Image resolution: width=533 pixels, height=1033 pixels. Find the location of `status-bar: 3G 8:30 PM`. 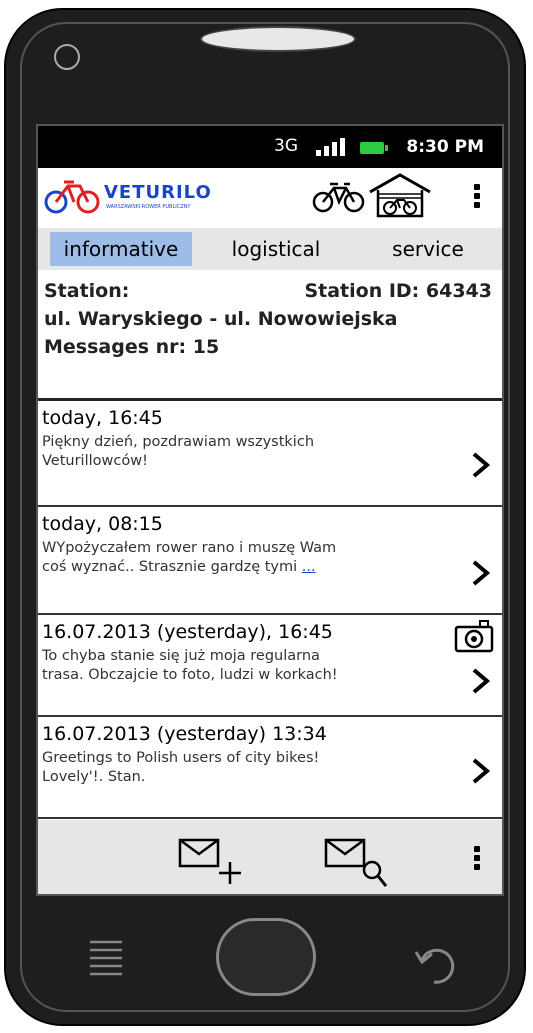

status-bar: 3G 8:30 PM is located at coordinates (270, 147).